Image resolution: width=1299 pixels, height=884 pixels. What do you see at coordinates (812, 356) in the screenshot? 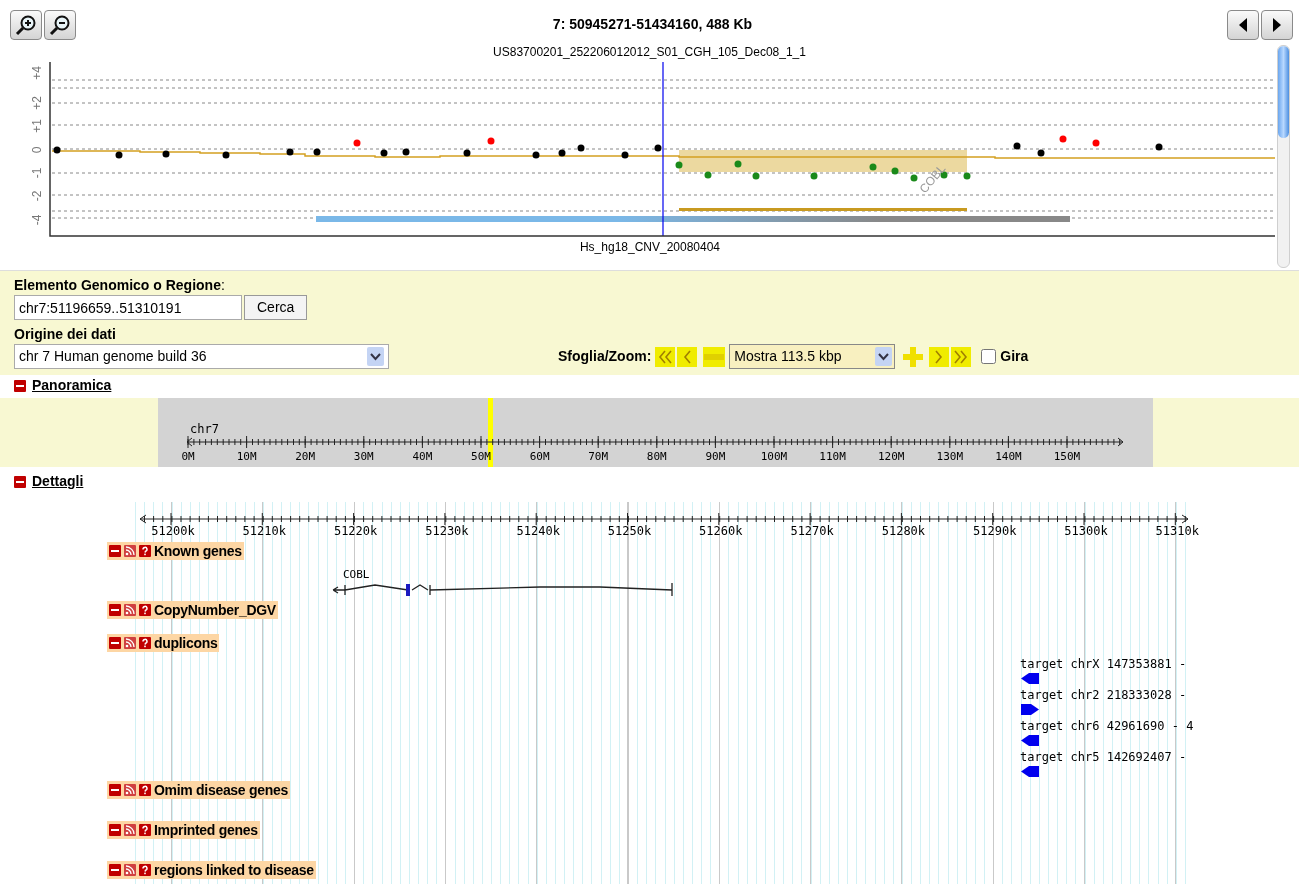
I see `zoom-select: Mostra 113.5 kbp` at bounding box center [812, 356].